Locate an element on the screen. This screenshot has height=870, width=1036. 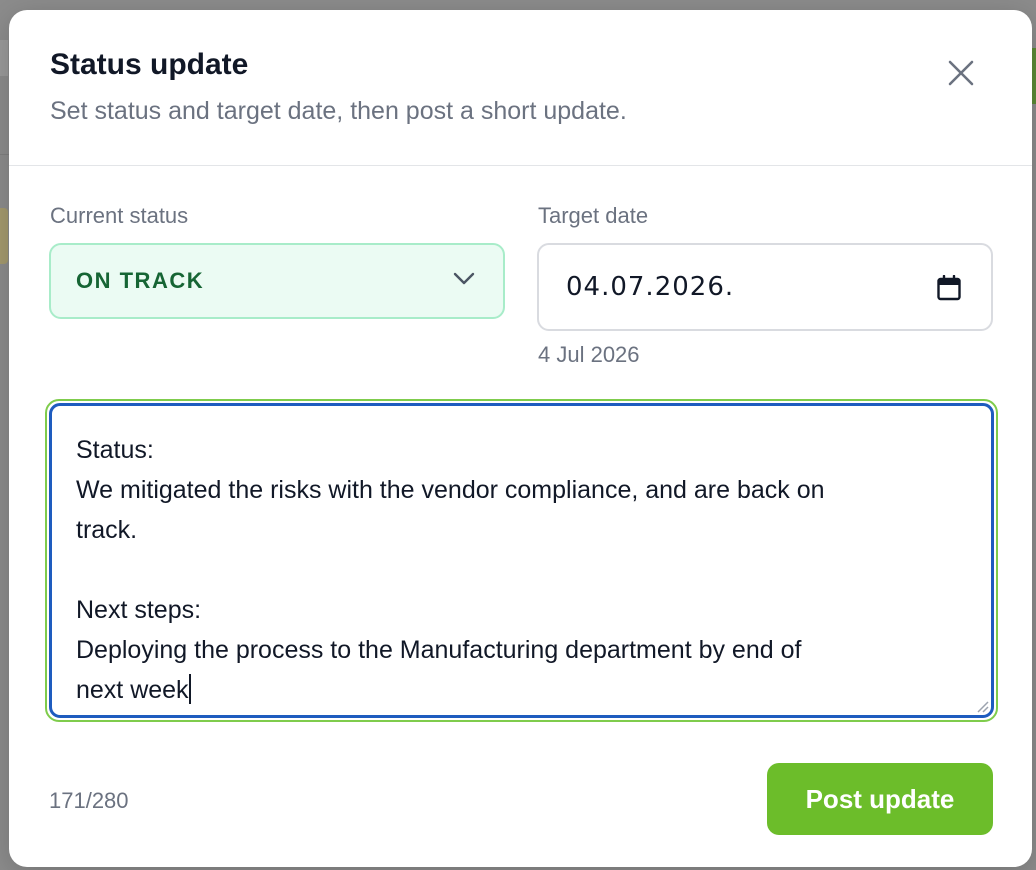
close-button is located at coordinates (961, 73).